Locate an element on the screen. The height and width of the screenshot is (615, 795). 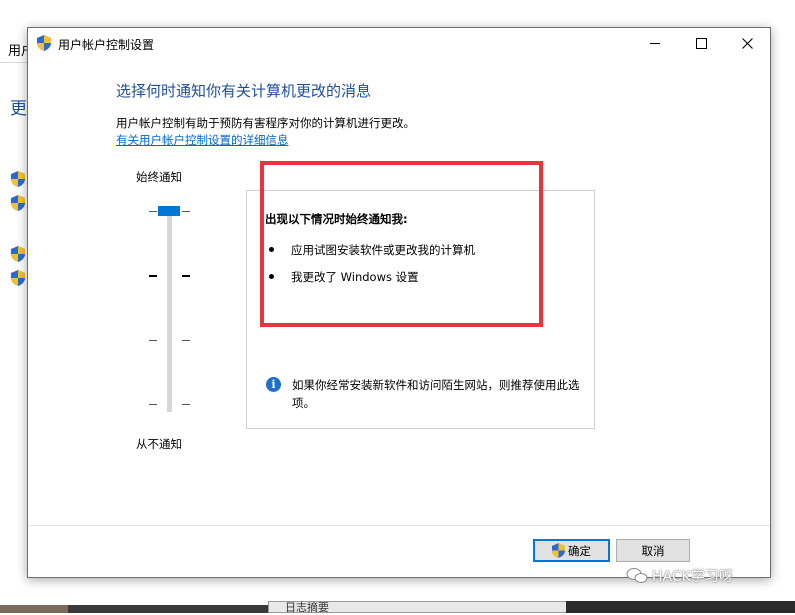
ok-button-label: 确定 is located at coordinates (579, 550).